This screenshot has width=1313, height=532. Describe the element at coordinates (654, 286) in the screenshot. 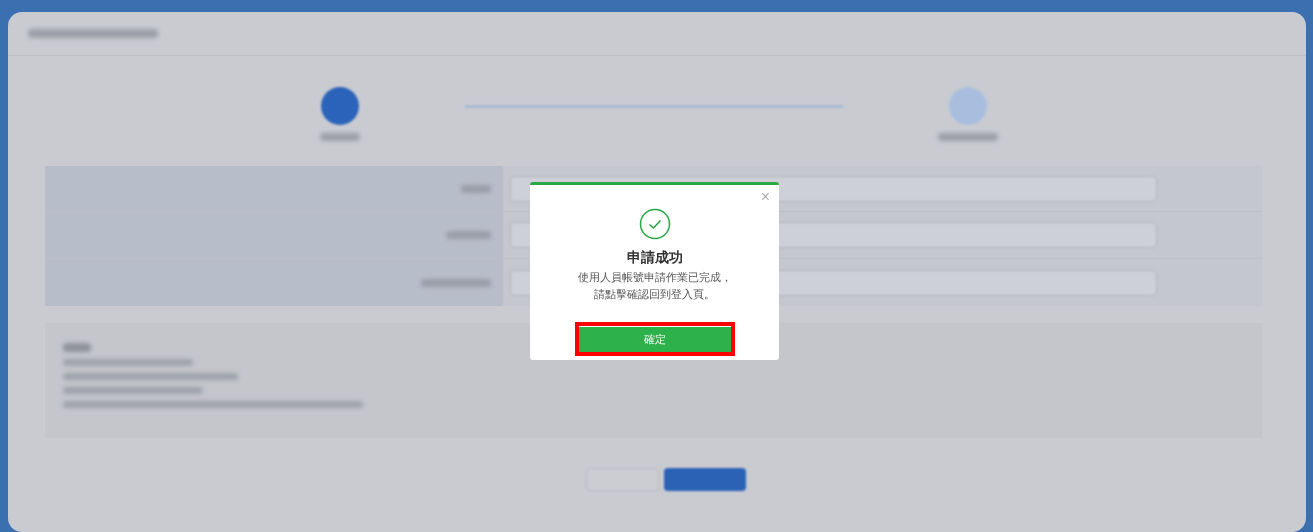

I see `dialog-message: 使用人員帳號申請作業已完成， 請點擊確認回到登入頁。` at that location.